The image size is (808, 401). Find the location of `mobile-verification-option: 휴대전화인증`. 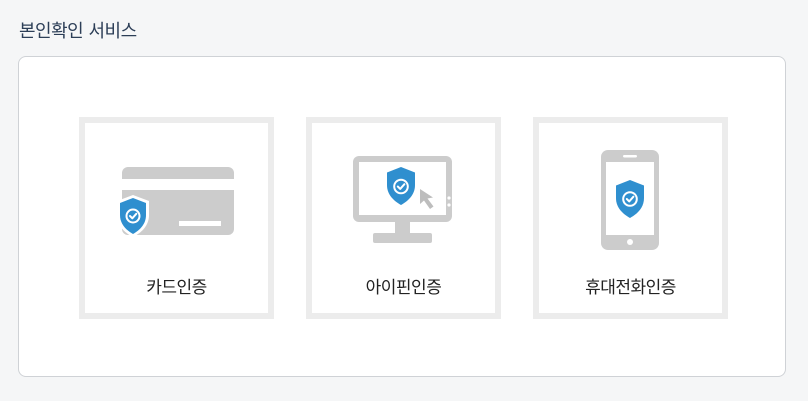

mobile-verification-option: 휴대전화인증 is located at coordinates (630, 218).